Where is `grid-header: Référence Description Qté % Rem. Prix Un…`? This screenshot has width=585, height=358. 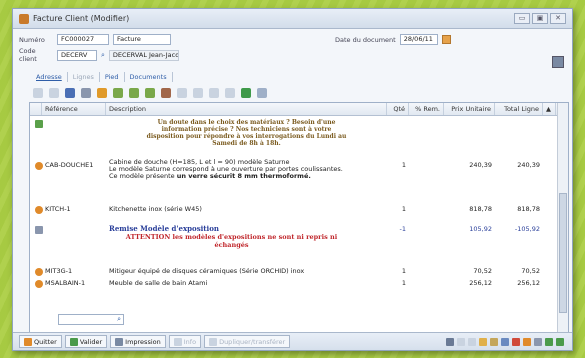 grid-header: Référence Description Qté % Rem. Prix Un… is located at coordinates (299, 109).